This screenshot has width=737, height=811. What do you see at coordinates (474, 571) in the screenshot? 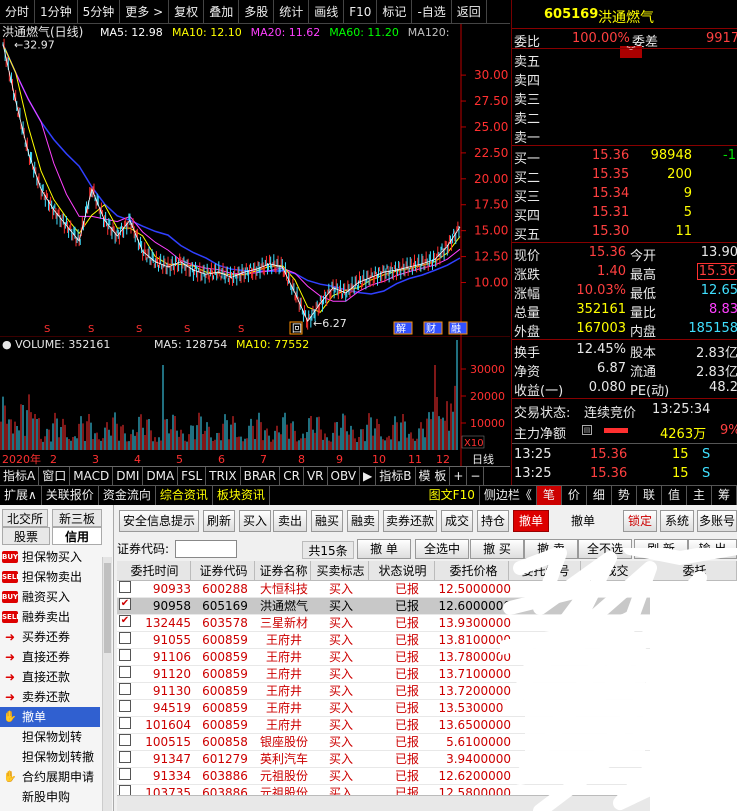
I see `column-header: 委托价格` at bounding box center [474, 571].